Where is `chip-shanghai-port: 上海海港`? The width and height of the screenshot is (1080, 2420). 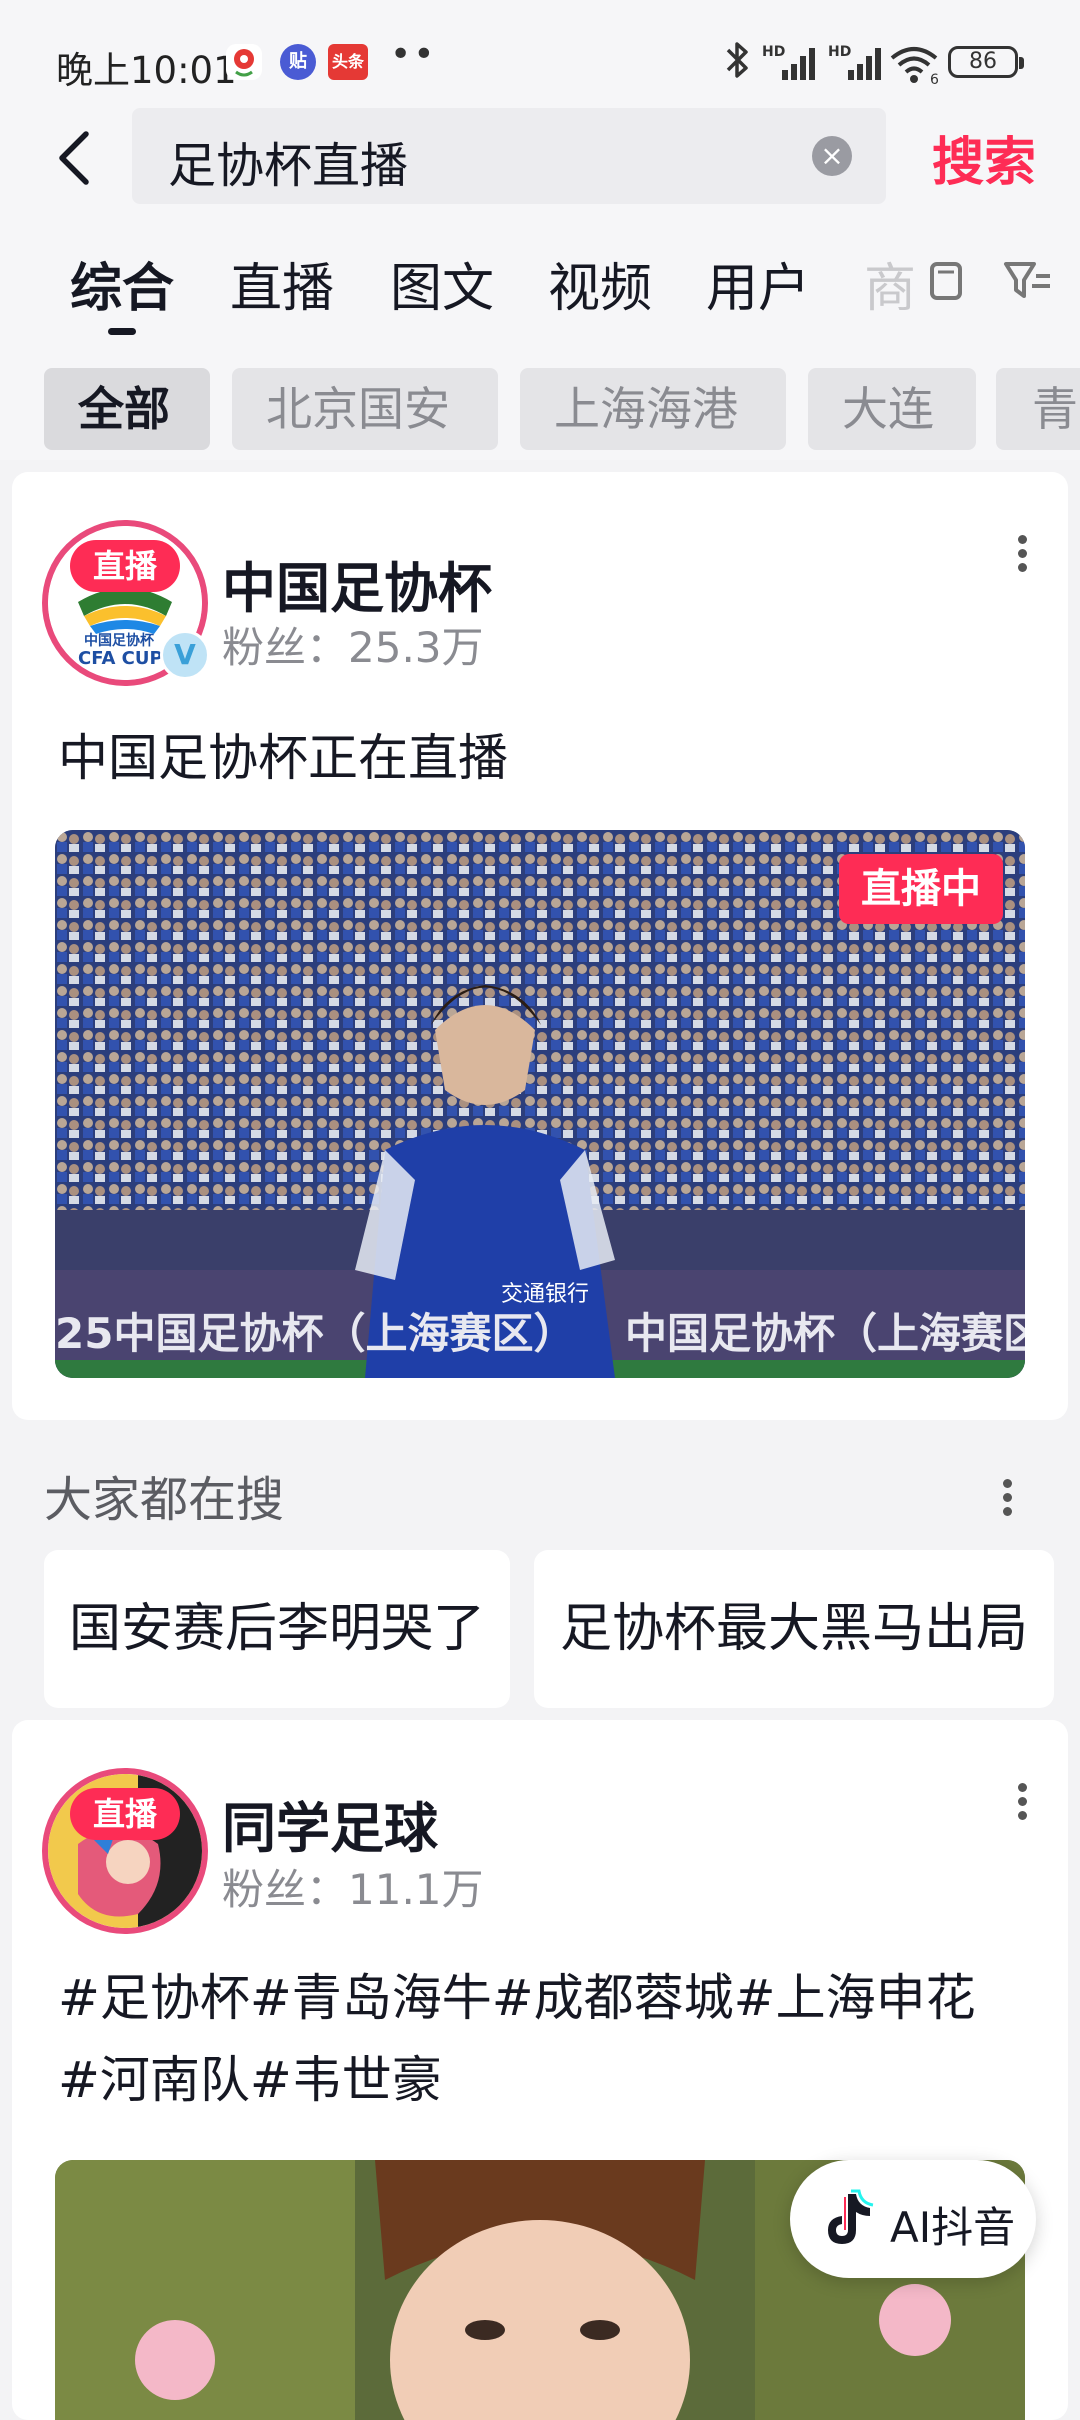
chip-shanghai-port: 上海海港 is located at coordinates (653, 409).